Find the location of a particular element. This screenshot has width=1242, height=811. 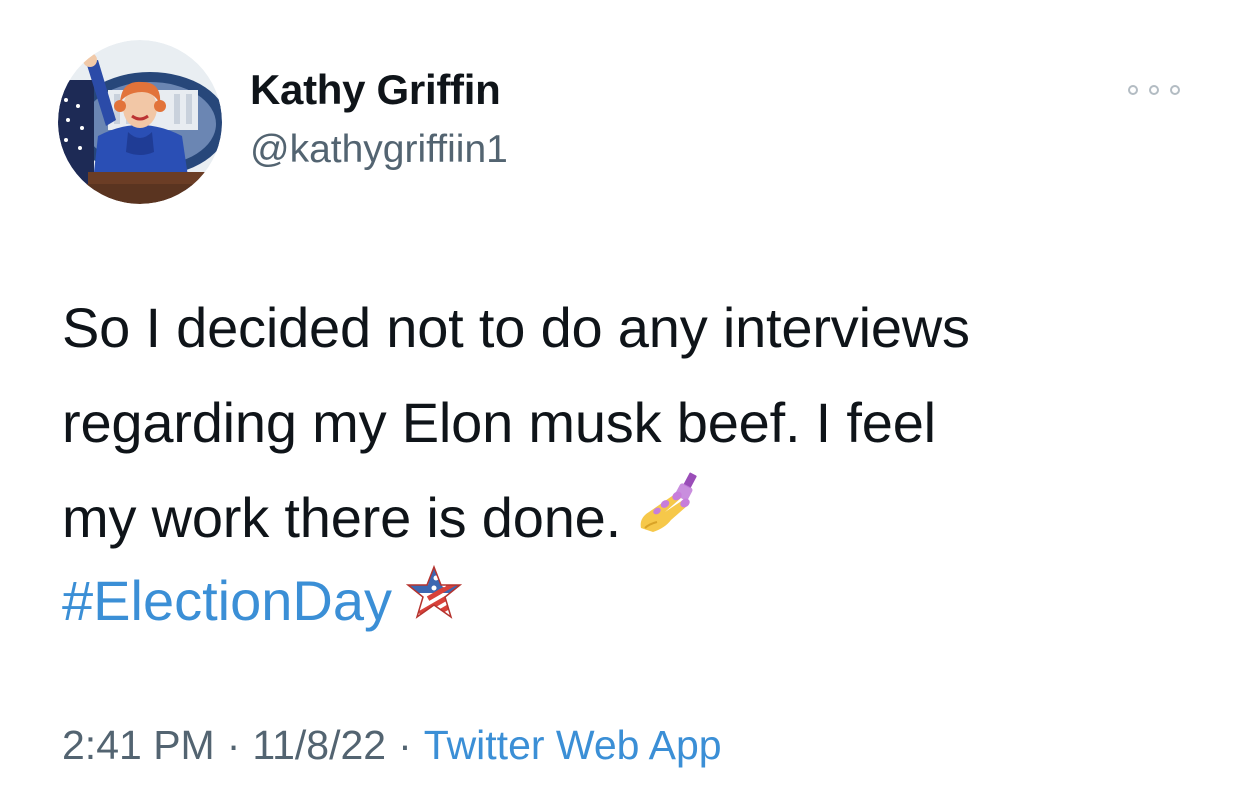

more-options-icon is located at coordinates (1154, 90).